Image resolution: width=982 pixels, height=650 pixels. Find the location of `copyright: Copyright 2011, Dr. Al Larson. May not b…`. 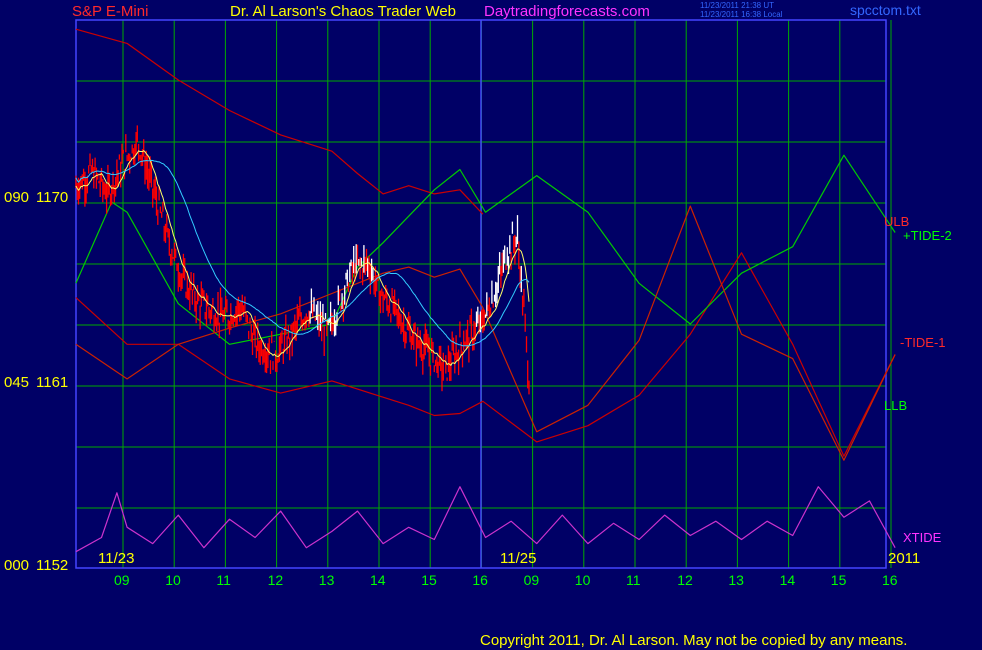

copyright: Copyright 2011, Dr. Al Larson. May not b… is located at coordinates (693, 640).